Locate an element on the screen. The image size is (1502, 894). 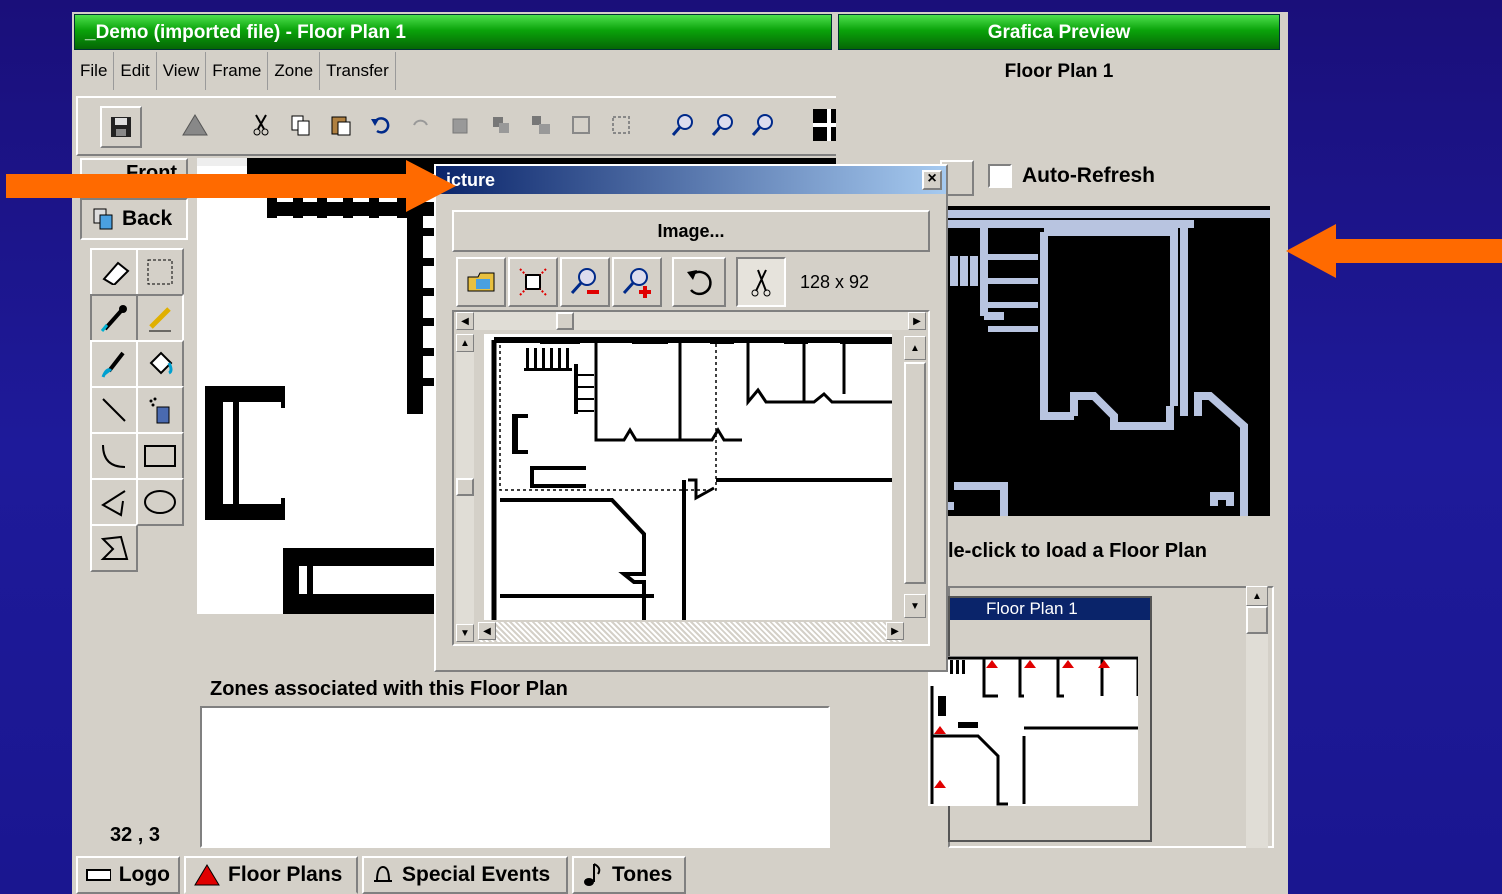
fill-bucket-icon is located at coordinates (160, 364).